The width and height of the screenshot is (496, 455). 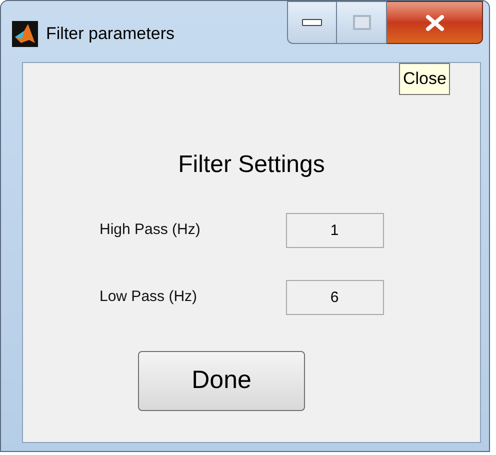 What do you see at coordinates (335, 230) in the screenshot?
I see `input-field: 1` at bounding box center [335, 230].